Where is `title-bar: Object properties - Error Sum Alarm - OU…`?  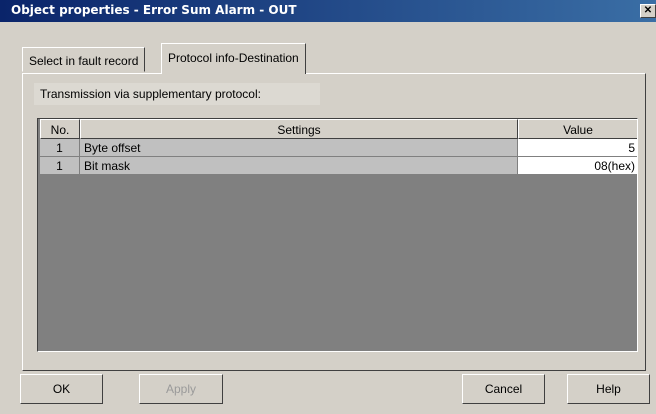 title-bar: Object properties - Error Sum Alarm - OU… is located at coordinates (328, 11).